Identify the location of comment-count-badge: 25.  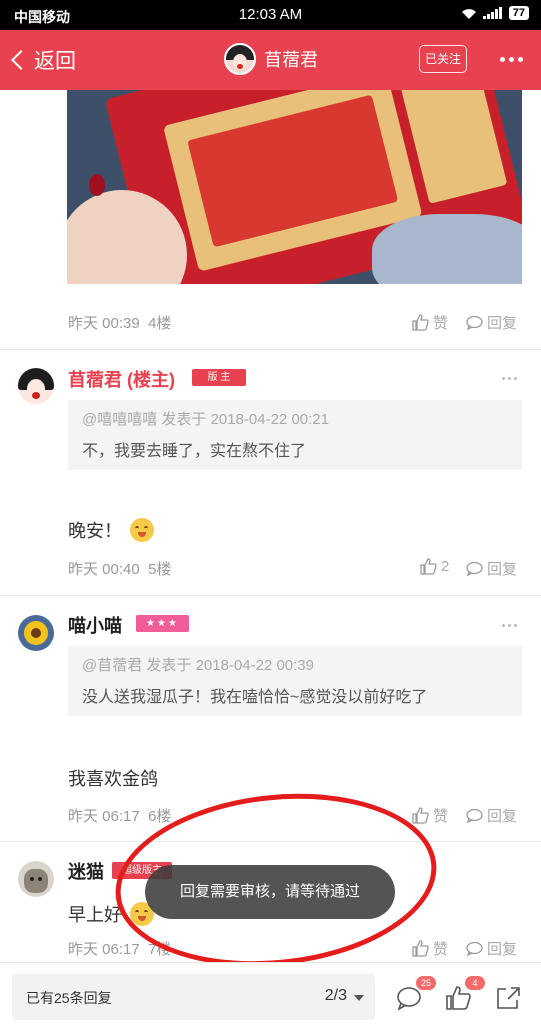
(426, 983).